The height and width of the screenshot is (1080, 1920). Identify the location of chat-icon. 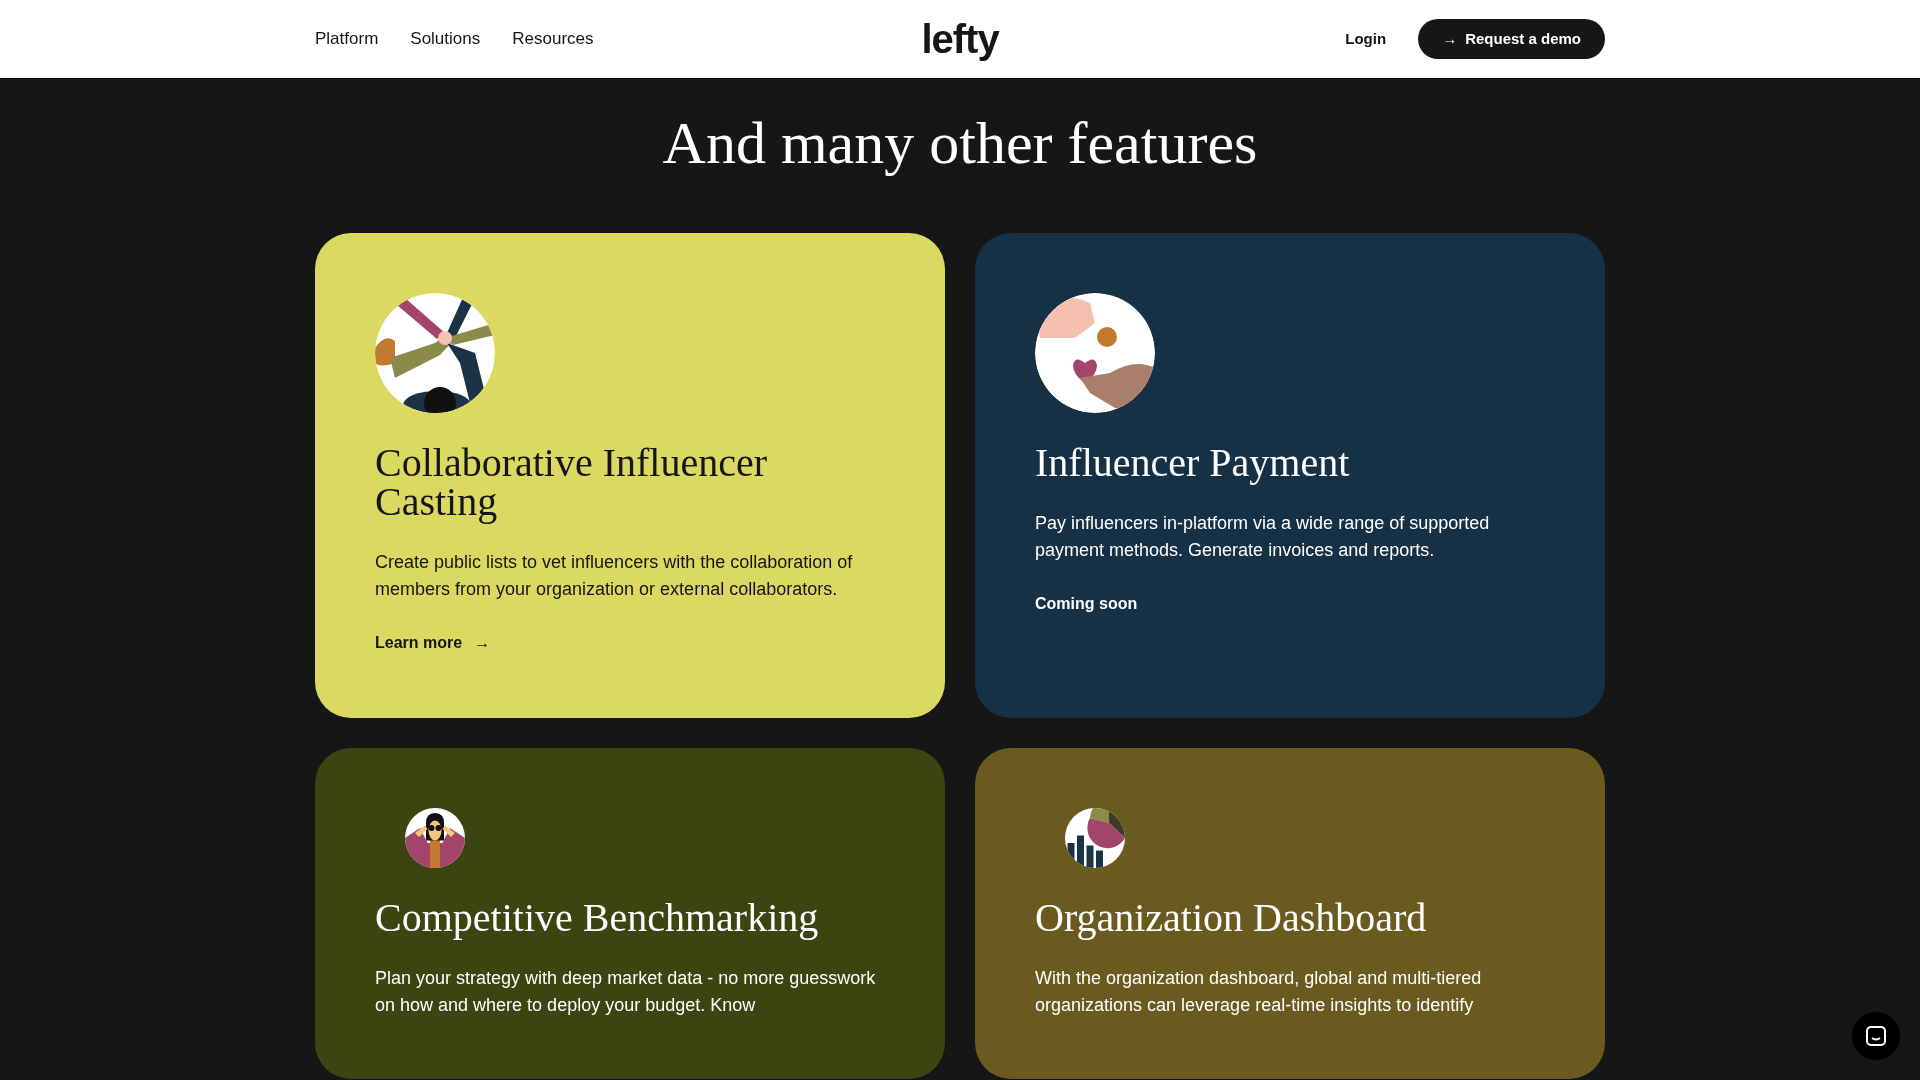
(1876, 1036).